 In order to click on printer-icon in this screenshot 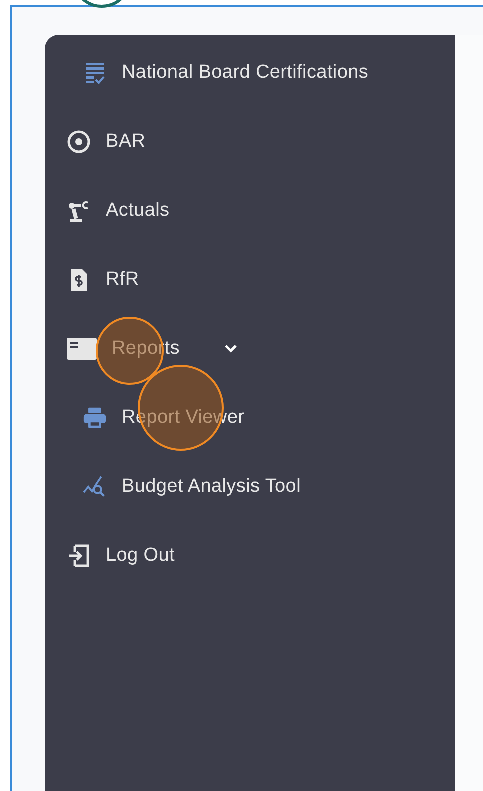, I will do `click(95, 418)`.